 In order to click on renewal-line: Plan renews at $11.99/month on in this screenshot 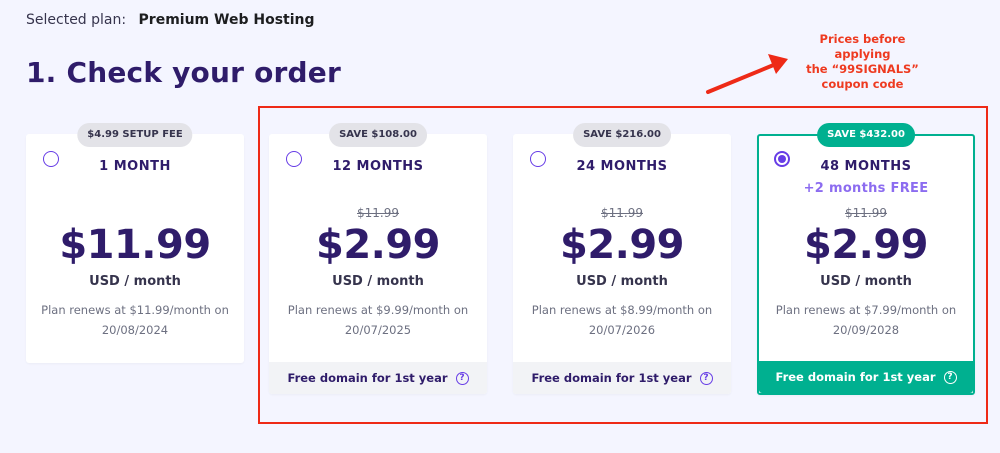, I will do `click(135, 310)`.